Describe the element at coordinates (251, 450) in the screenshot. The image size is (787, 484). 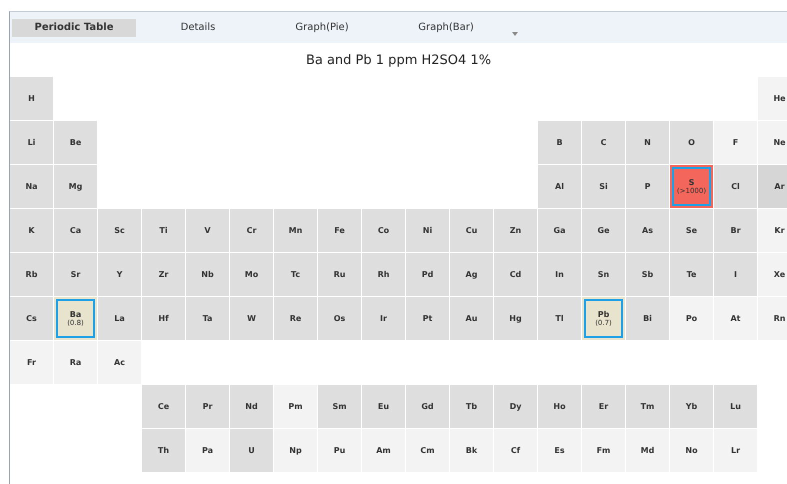
I see `element-cell: U` at that location.